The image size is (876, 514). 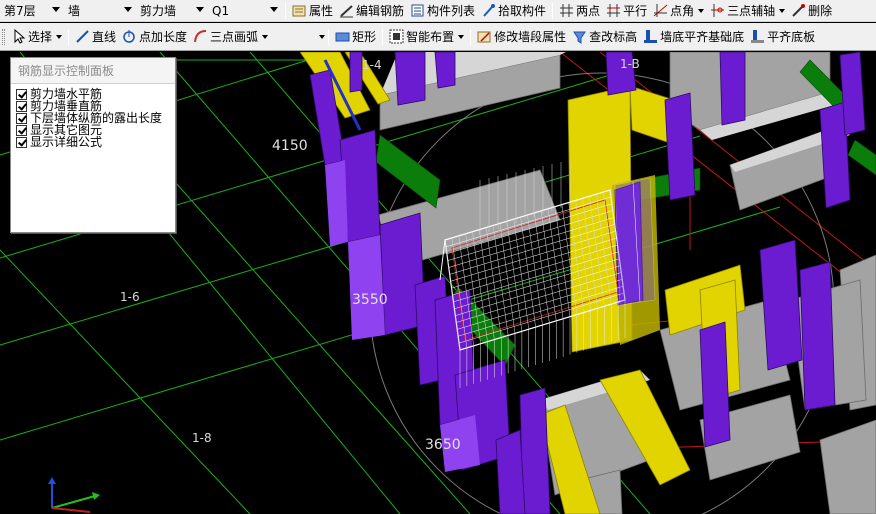 What do you see at coordinates (74, 11) in the screenshot?
I see `category-select-value: 墙` at bounding box center [74, 11].